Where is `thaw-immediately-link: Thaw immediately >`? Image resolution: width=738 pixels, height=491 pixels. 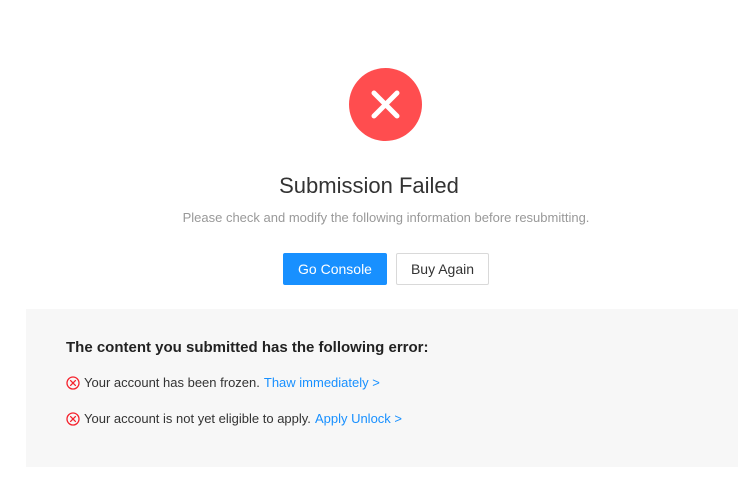
thaw-immediately-link: Thaw immediately > is located at coordinates (322, 382).